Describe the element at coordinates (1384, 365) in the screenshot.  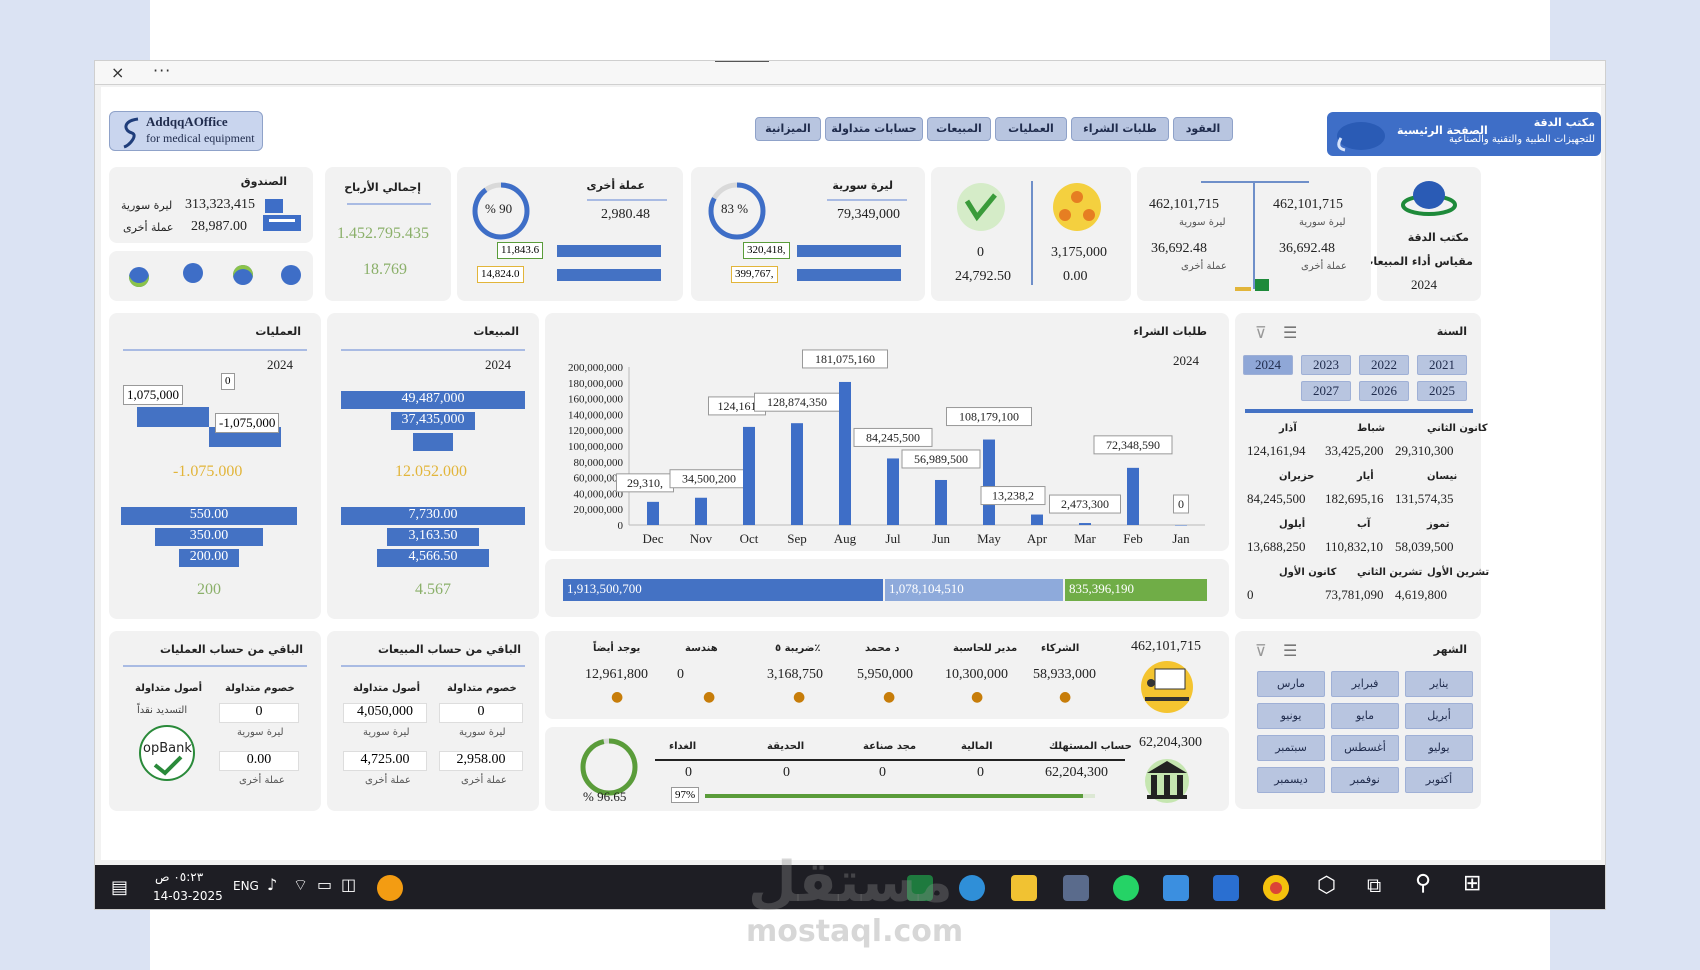
I see `year-button-2022: 2022` at that location.